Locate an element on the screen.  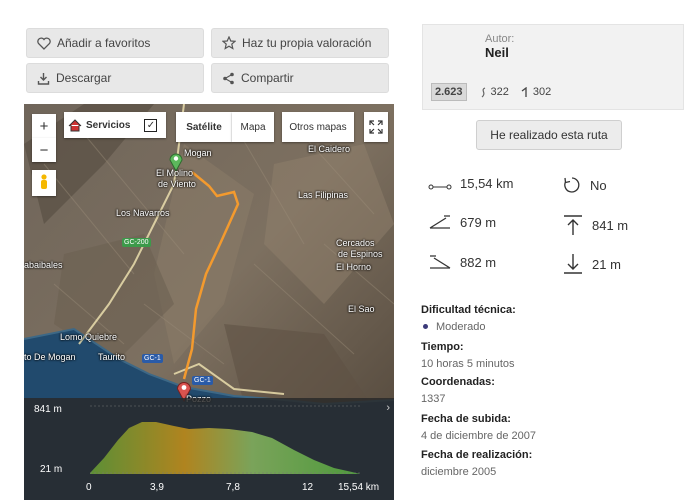
difficulty-label: Dificultad técnica: is located at coordinates (468, 310).